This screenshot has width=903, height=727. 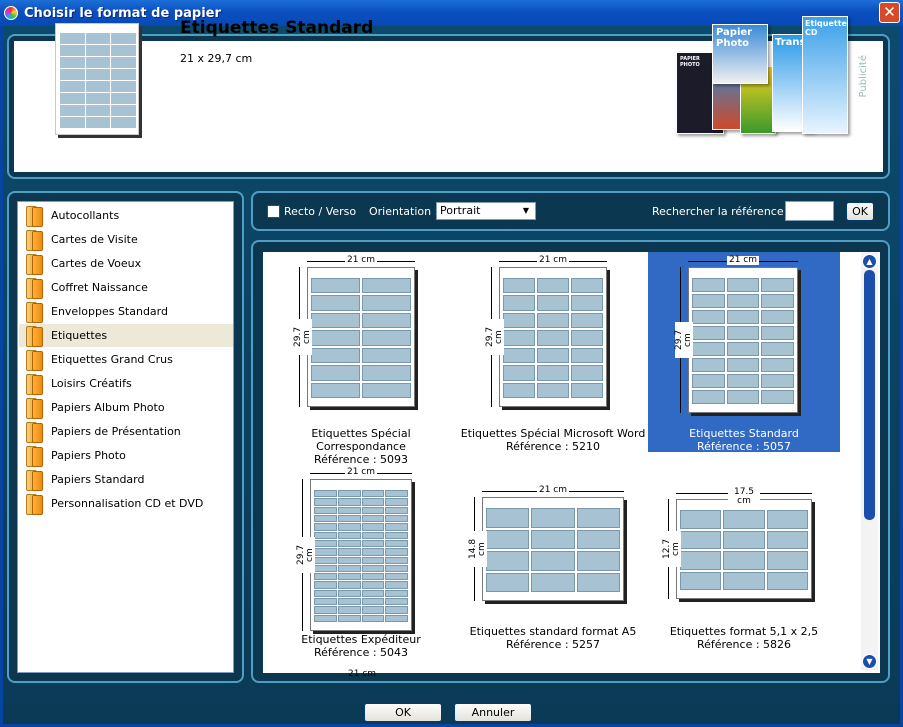 What do you see at coordinates (860, 211) in the screenshot?
I see `search-ok-button: OK` at bounding box center [860, 211].